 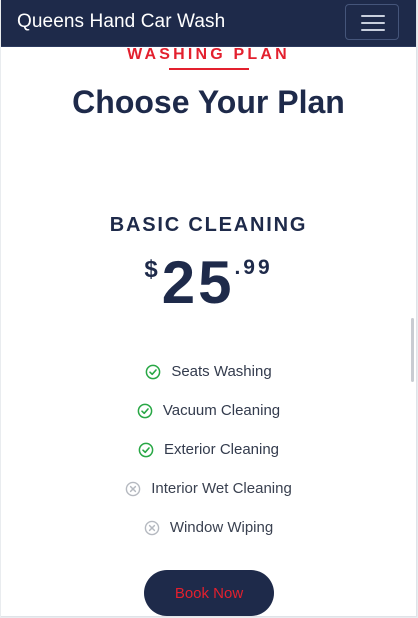 I want to click on scrollbar-thumb, so click(x=412, y=350).